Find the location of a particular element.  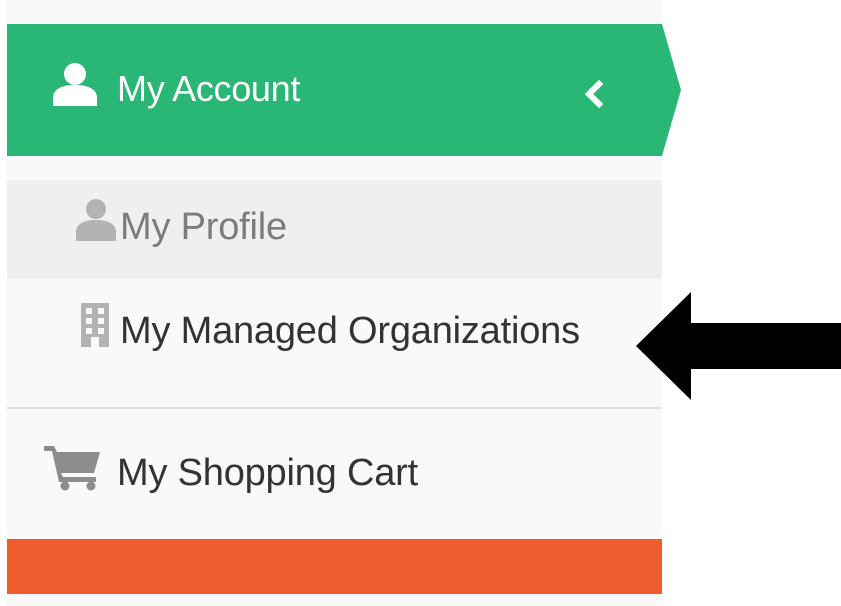

sidebar-item-label: My Shopping Cart is located at coordinates (267, 473).